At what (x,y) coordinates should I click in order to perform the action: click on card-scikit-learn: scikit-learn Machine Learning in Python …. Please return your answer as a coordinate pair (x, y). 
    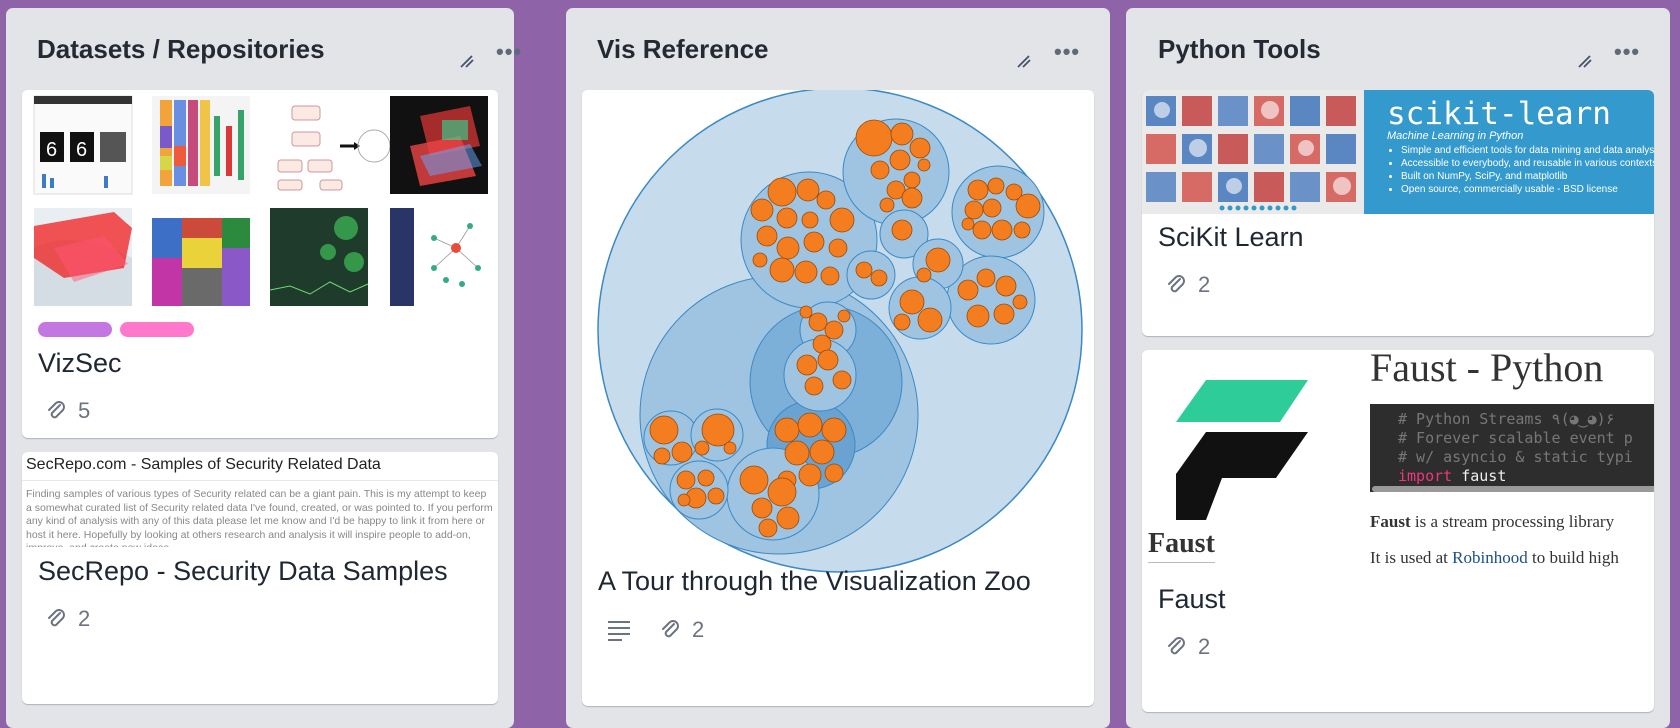
    Looking at the image, I should click on (1398, 213).